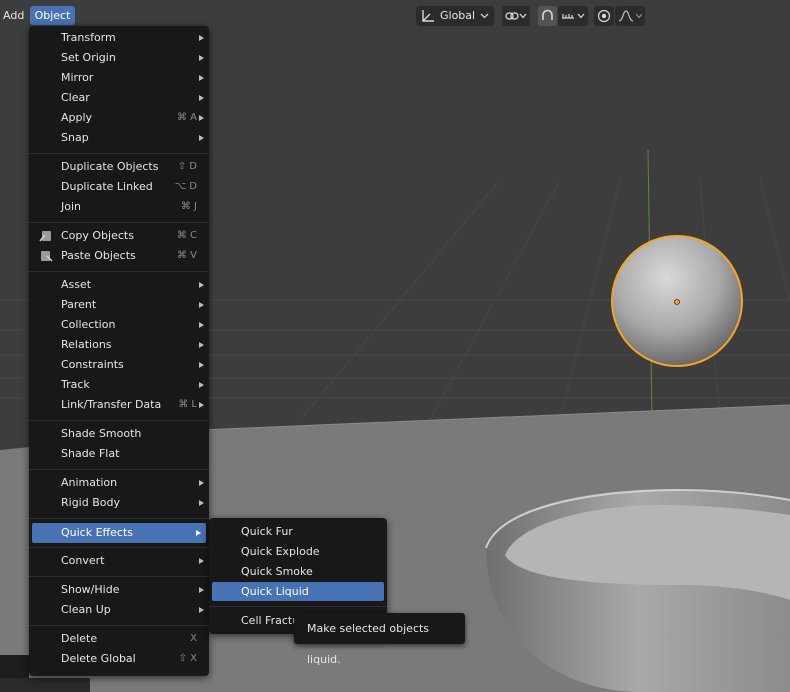  Describe the element at coordinates (71, 206) in the screenshot. I see `menu-item-label: Join` at that location.